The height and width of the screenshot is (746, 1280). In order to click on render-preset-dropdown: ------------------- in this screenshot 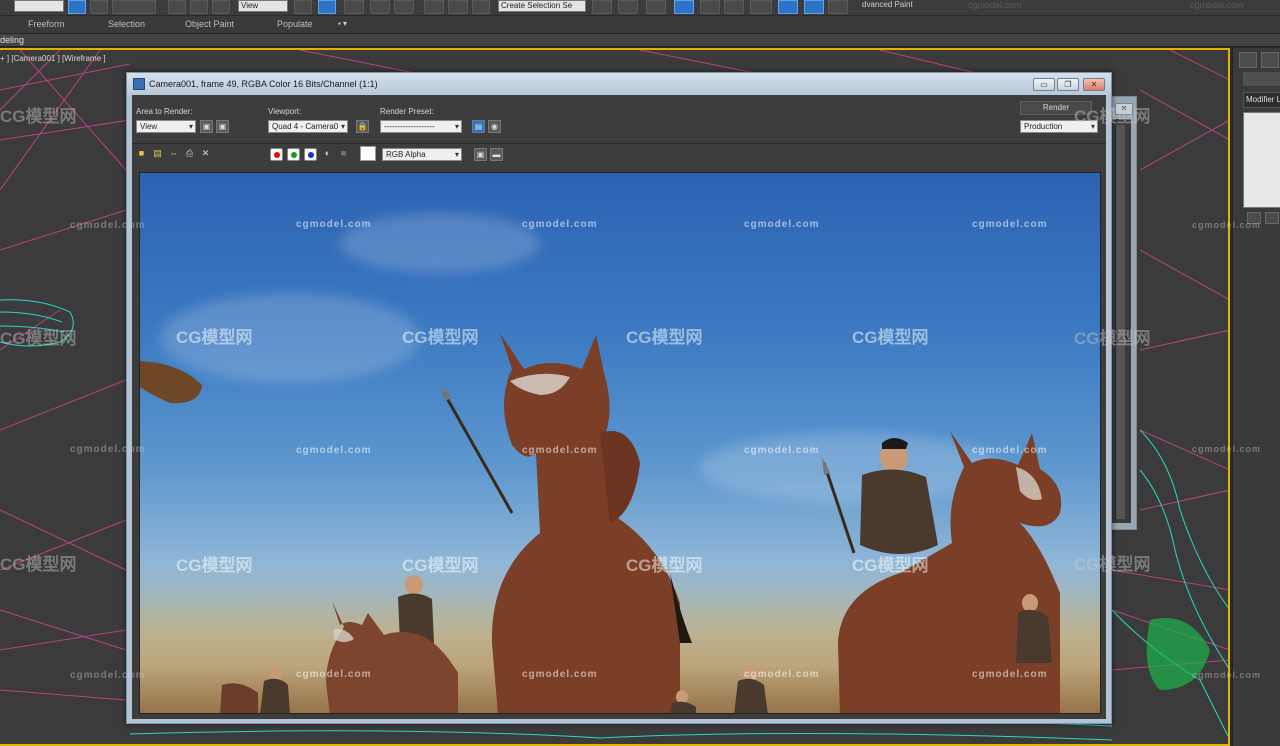, I will do `click(421, 126)`.